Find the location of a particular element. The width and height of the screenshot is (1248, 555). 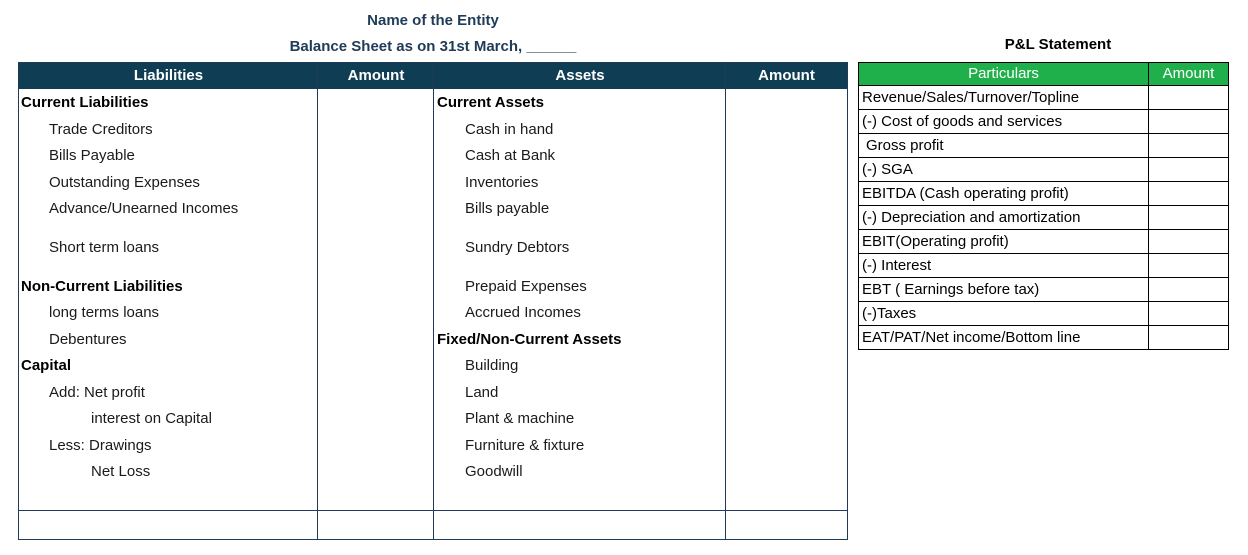

section-non-current-liabilities: Non-Current Liabilities is located at coordinates (102, 286).